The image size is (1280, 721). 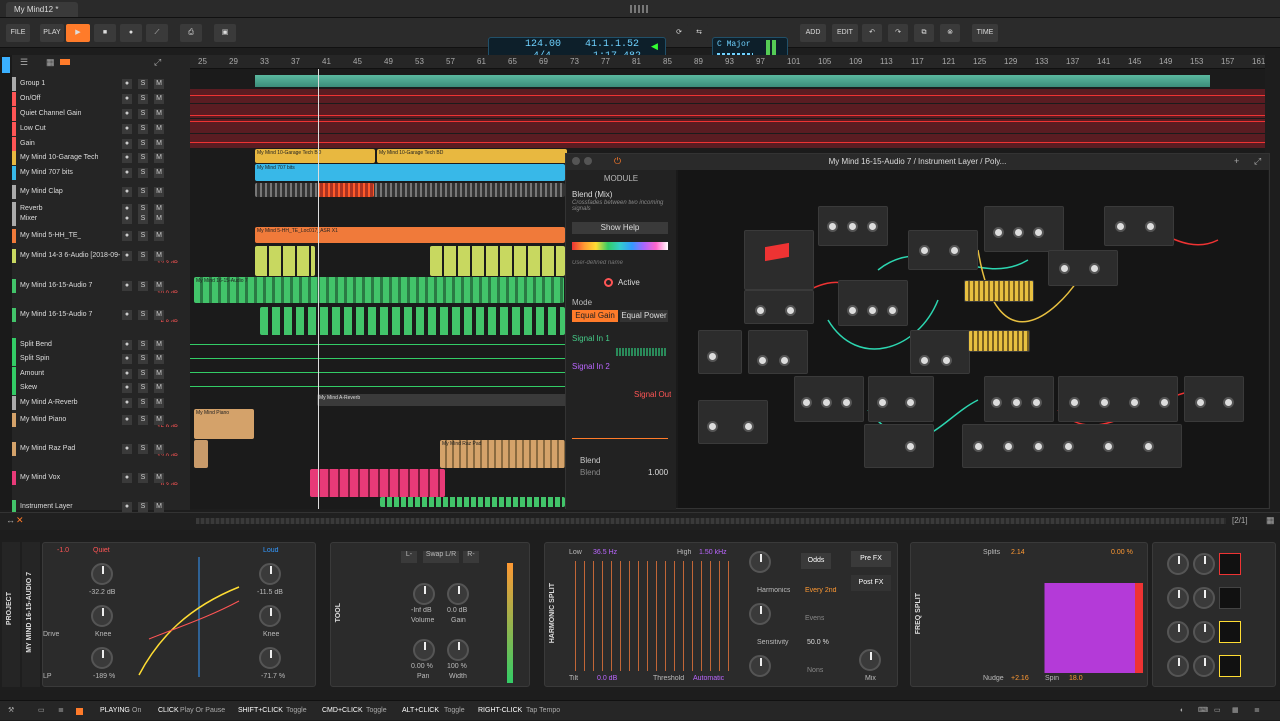 What do you see at coordinates (711, 521) in the screenshot?
I see `overview-scrollbar` at bounding box center [711, 521].